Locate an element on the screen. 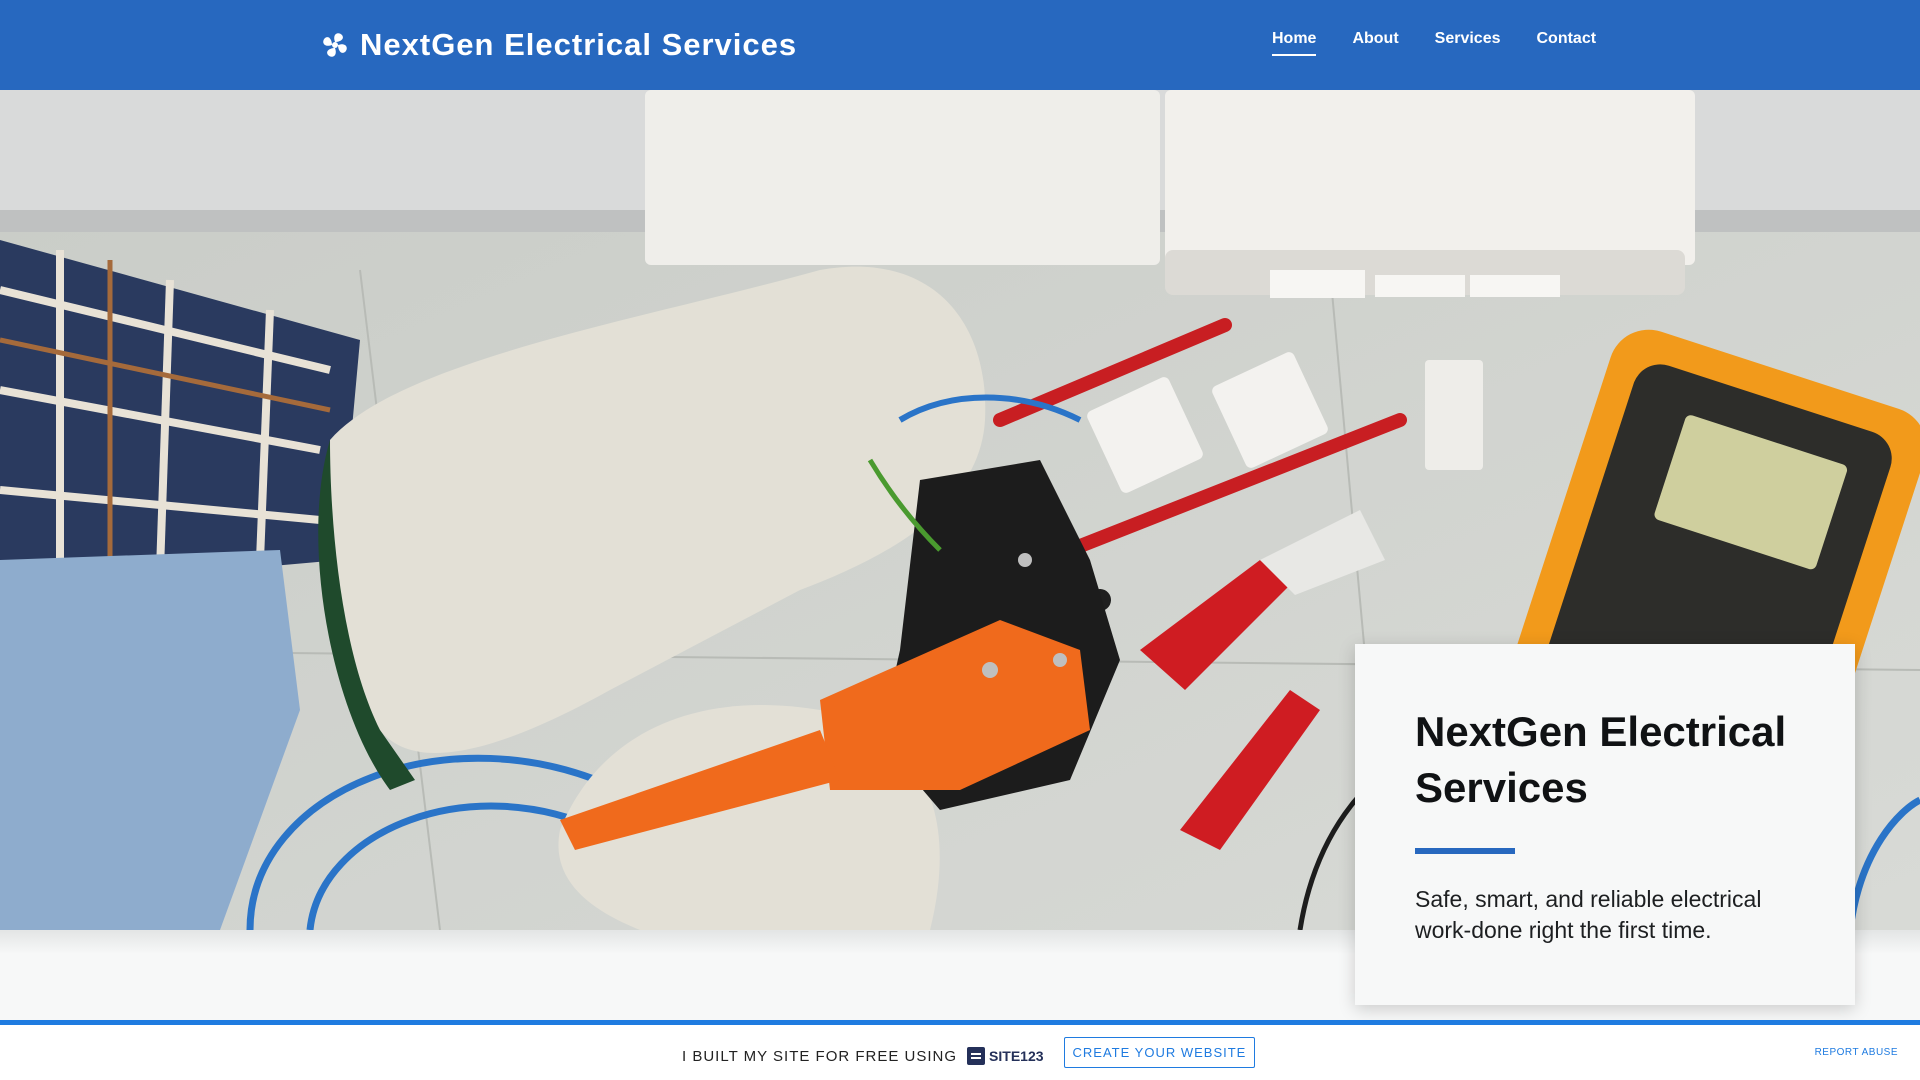 This screenshot has height=1080, width=1920. title-divider is located at coordinates (1465, 851).